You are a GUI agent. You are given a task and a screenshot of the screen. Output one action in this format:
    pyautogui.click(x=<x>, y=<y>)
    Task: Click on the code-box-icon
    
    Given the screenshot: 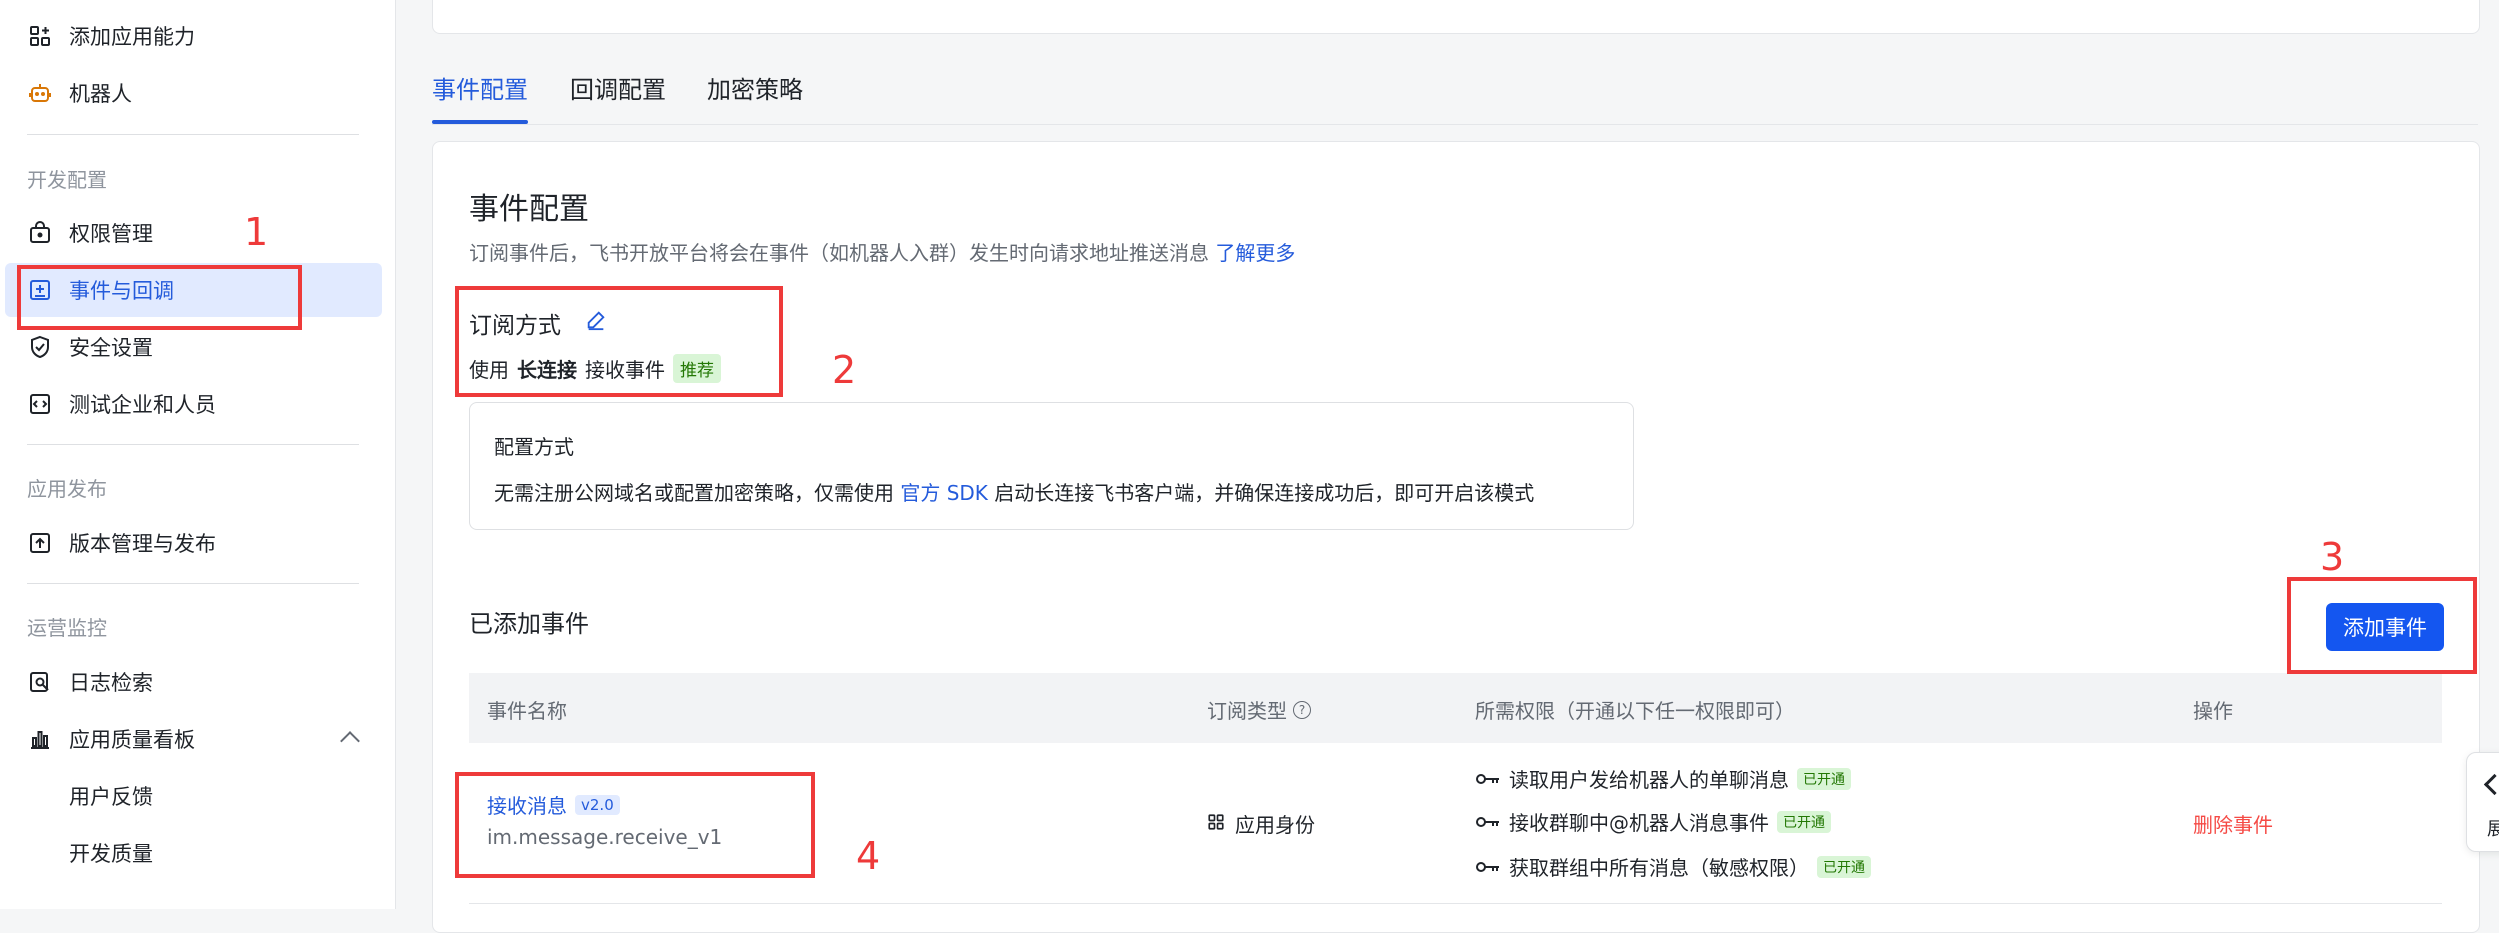 What is the action you would take?
    pyautogui.click(x=40, y=404)
    